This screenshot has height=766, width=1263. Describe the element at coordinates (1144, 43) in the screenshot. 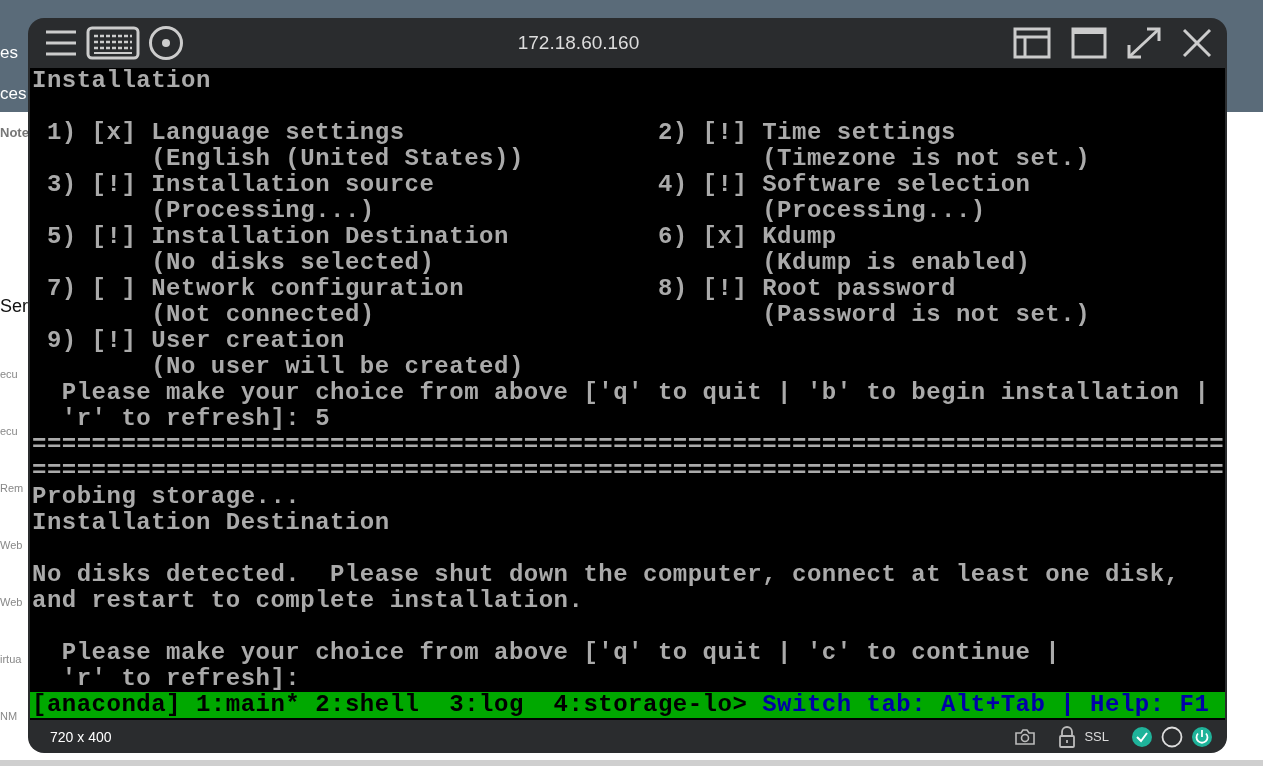

I see `fullscreen-icon` at that location.